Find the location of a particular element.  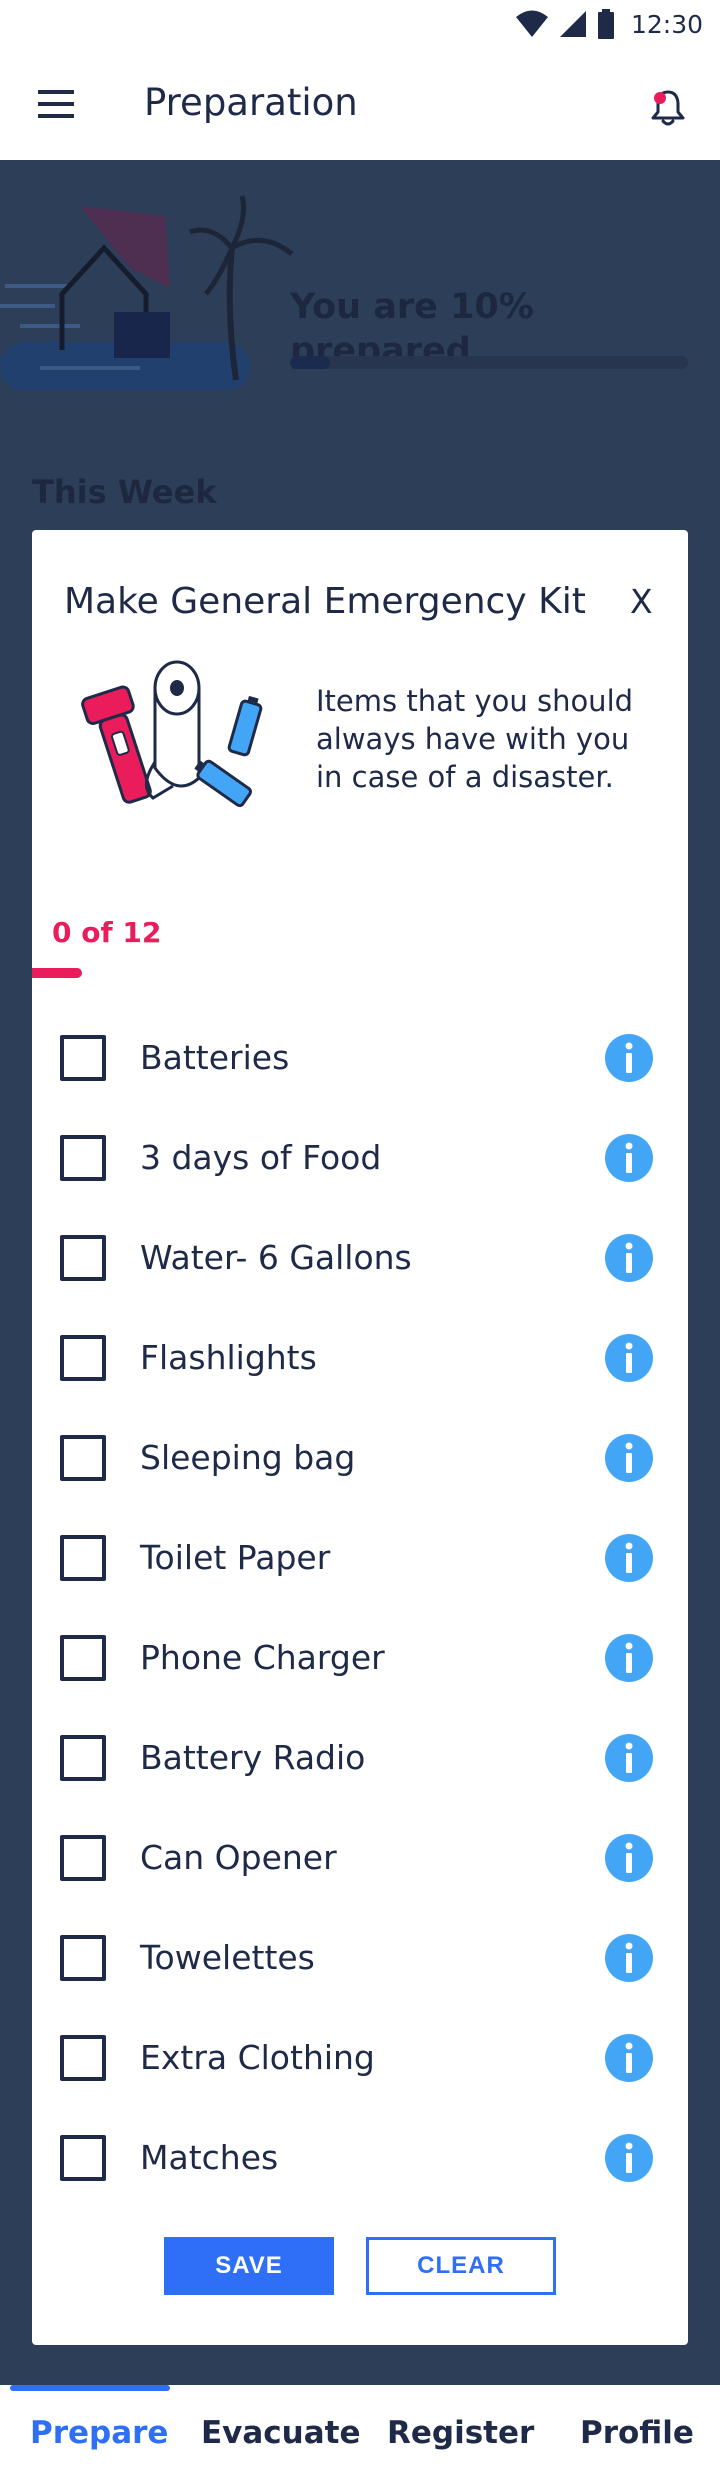

tab-evacuate: Evacuate is located at coordinates (281, 2433).